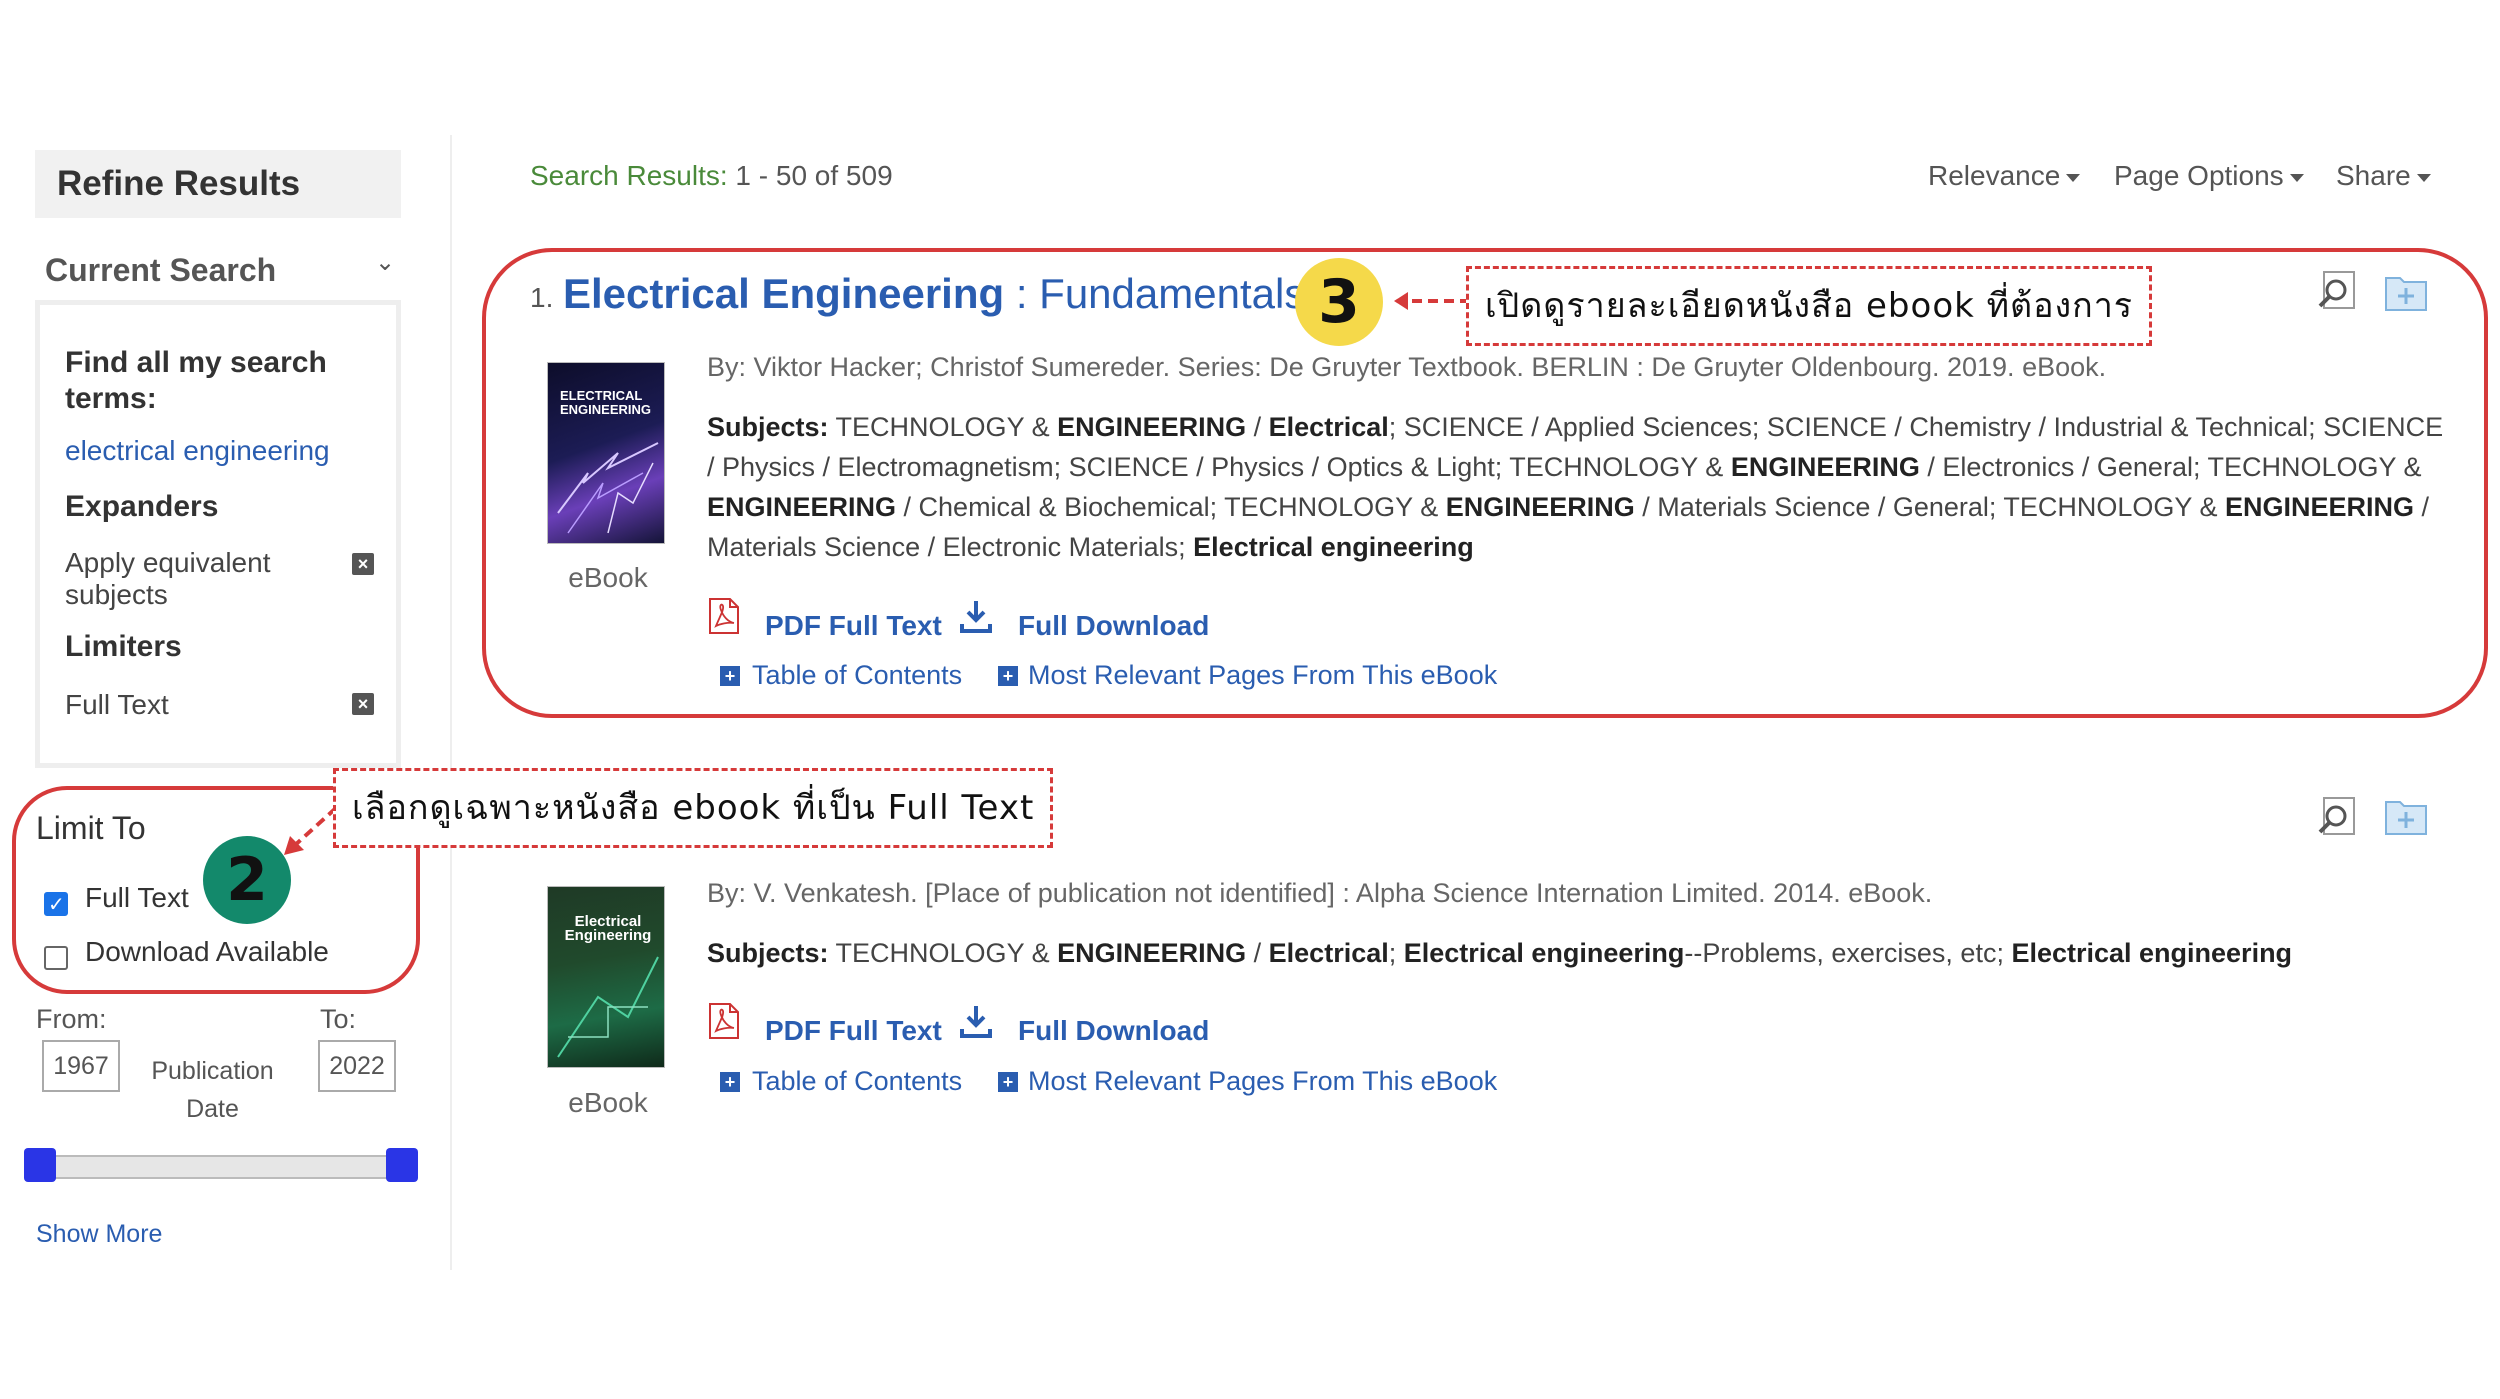 The image size is (2500, 1399). What do you see at coordinates (40, 1165) in the screenshot?
I see `date-slider-start-handle` at bounding box center [40, 1165].